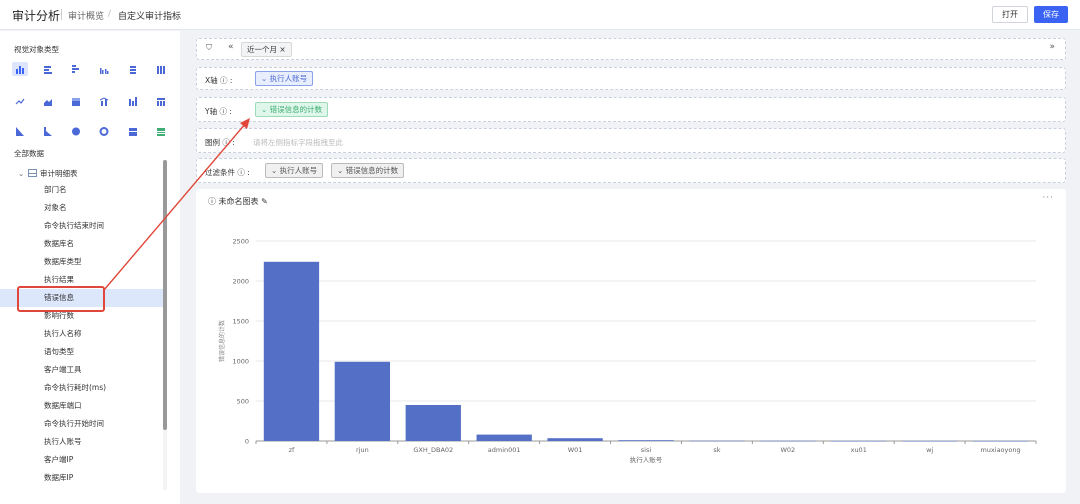 Image resolution: width=1080 pixels, height=504 pixels. What do you see at coordinates (61, 299) in the screenshot?
I see `annotation-highlight-box` at bounding box center [61, 299].